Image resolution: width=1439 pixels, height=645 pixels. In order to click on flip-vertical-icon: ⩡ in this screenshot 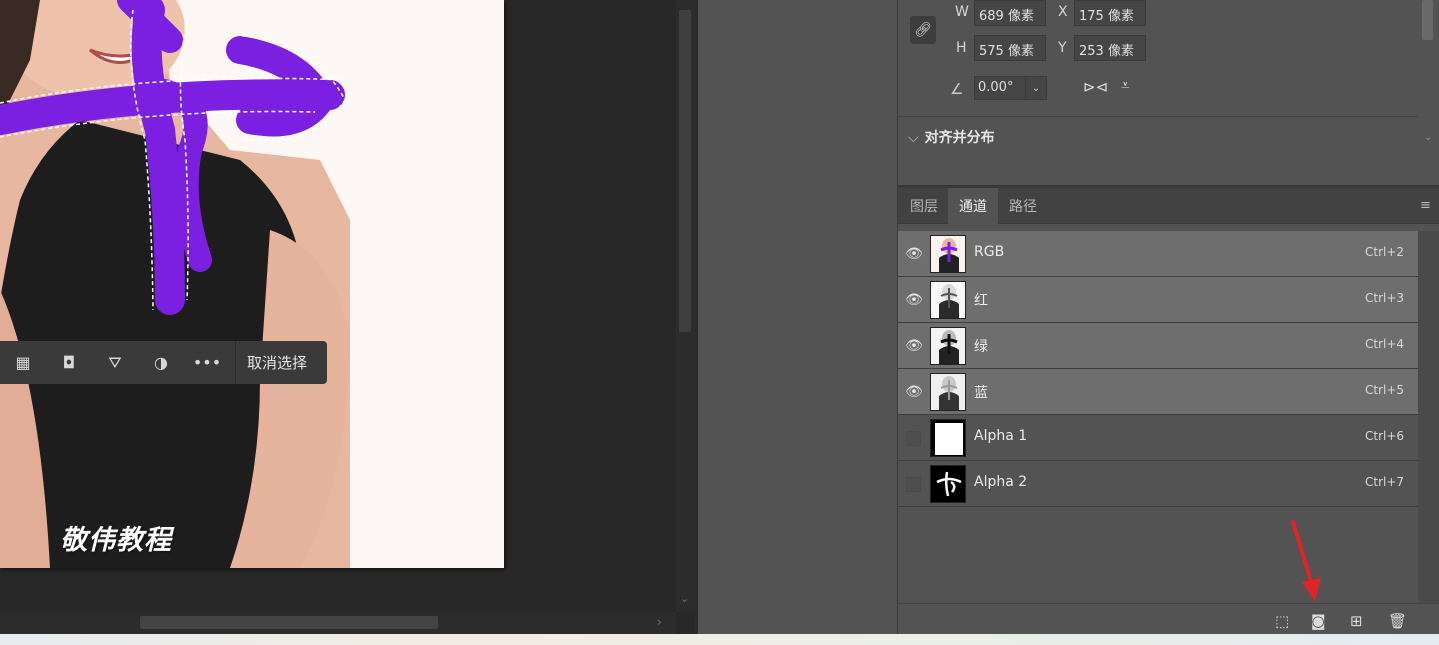, I will do `click(1125, 85)`.